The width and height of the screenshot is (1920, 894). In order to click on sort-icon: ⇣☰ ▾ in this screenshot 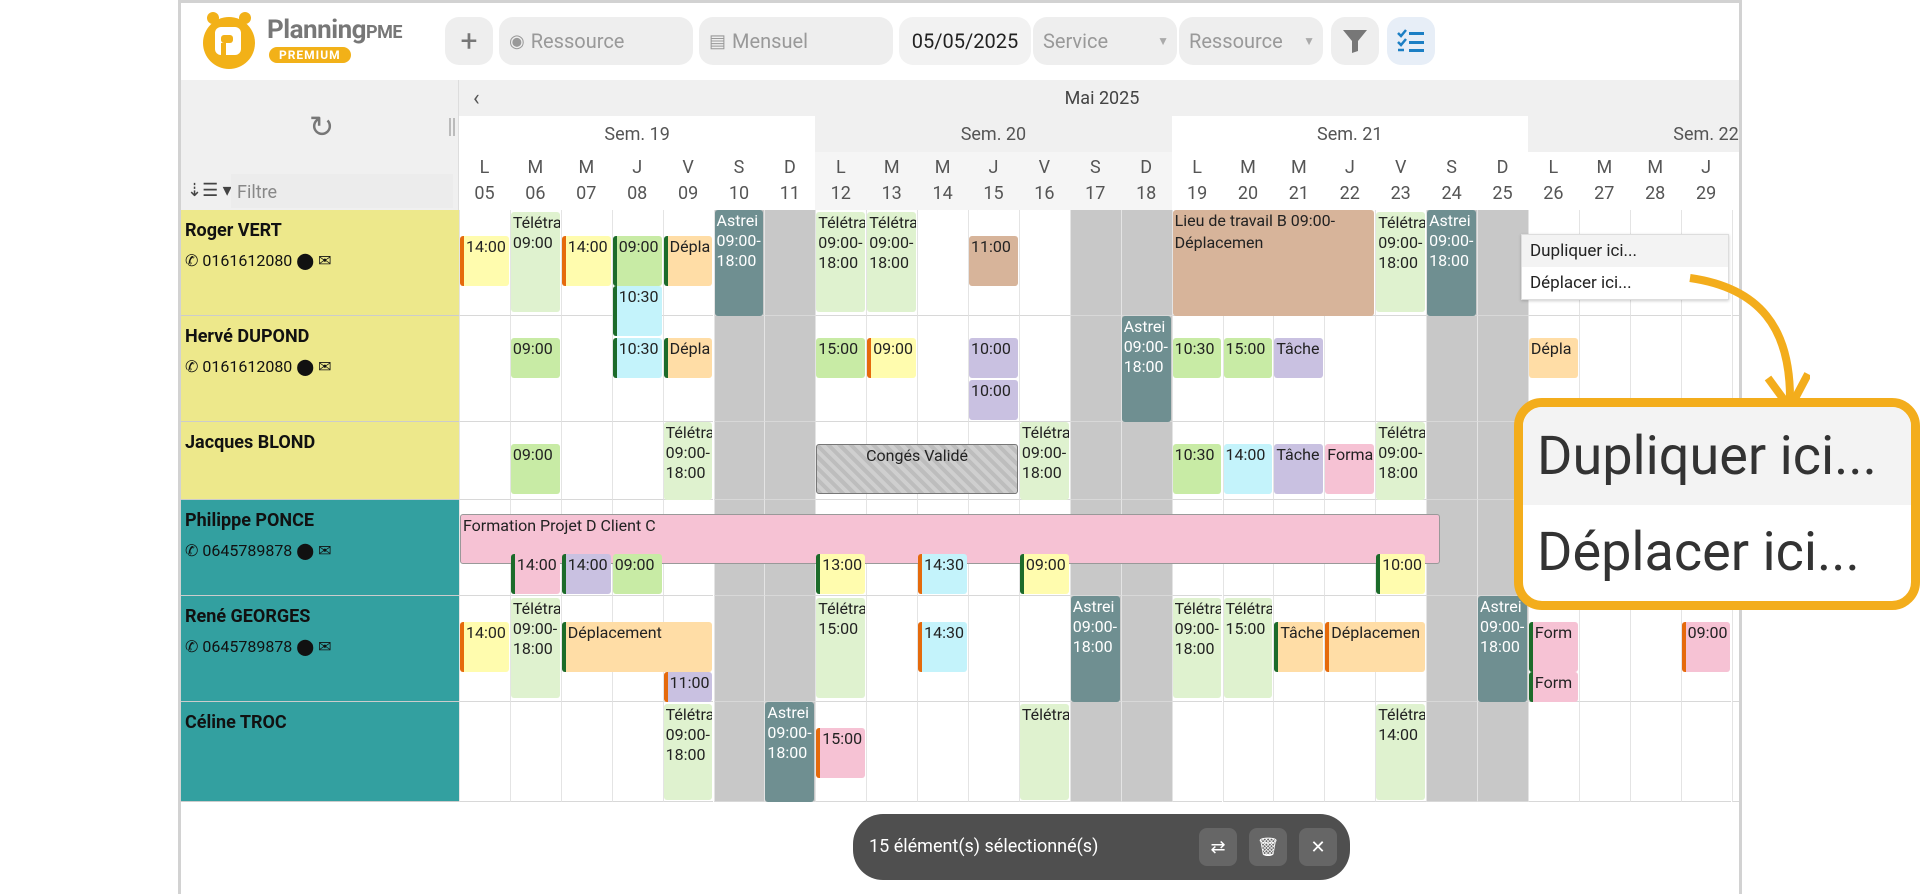, I will do `click(209, 190)`.